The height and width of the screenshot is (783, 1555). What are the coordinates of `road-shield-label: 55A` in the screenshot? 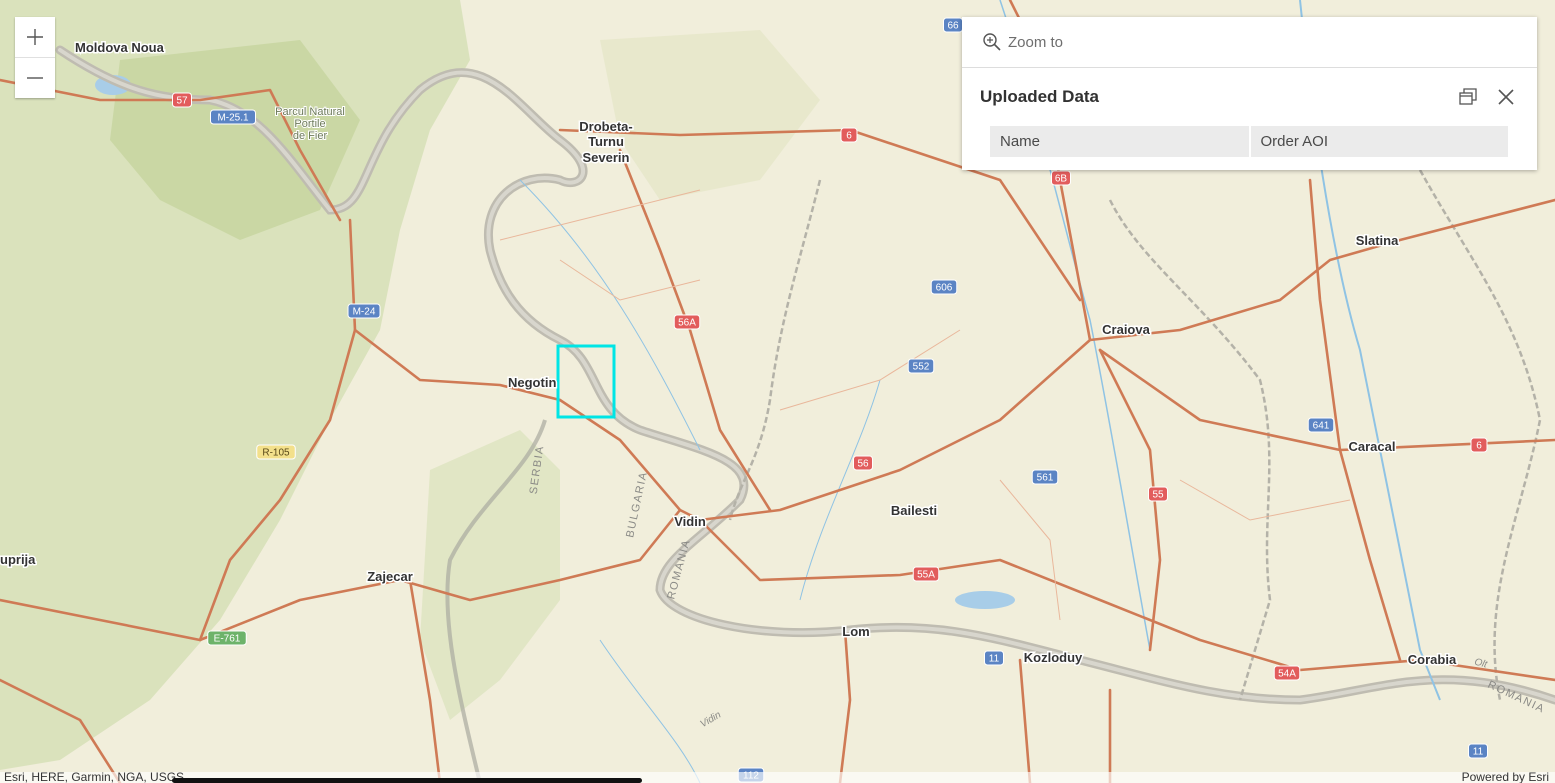 It's located at (926, 575).